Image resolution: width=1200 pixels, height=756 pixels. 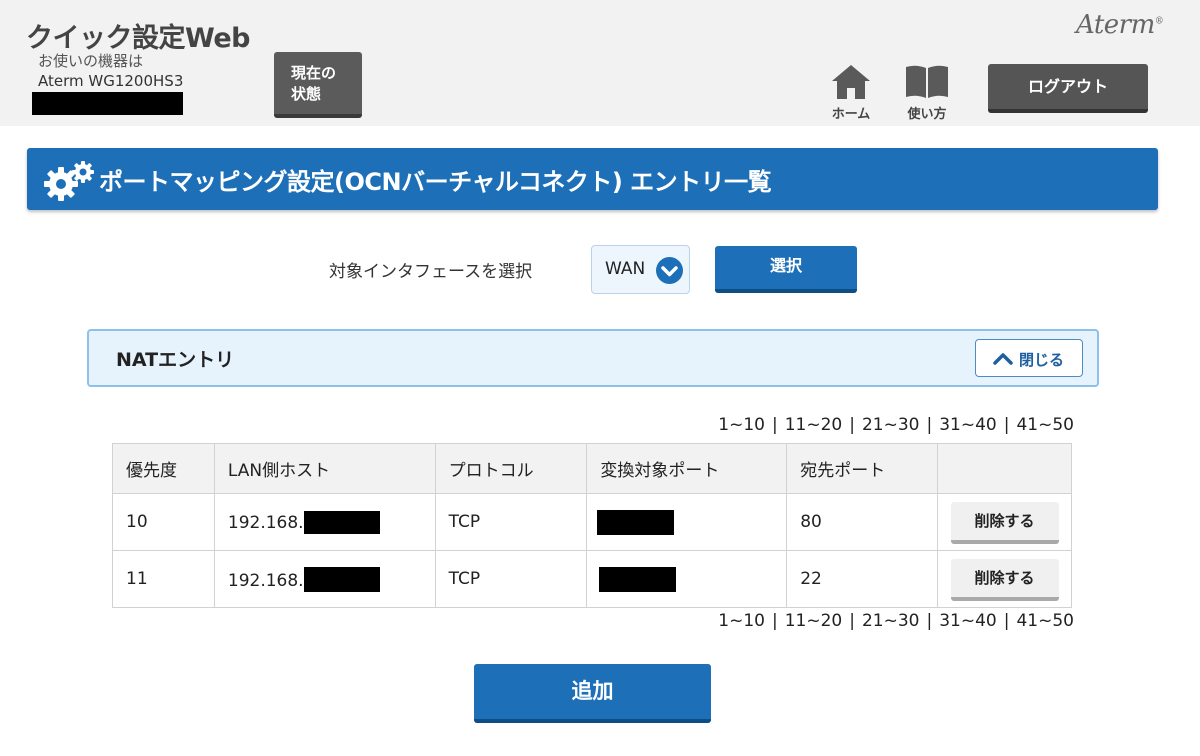 I want to click on interface-select: WAN, so click(x=640, y=269).